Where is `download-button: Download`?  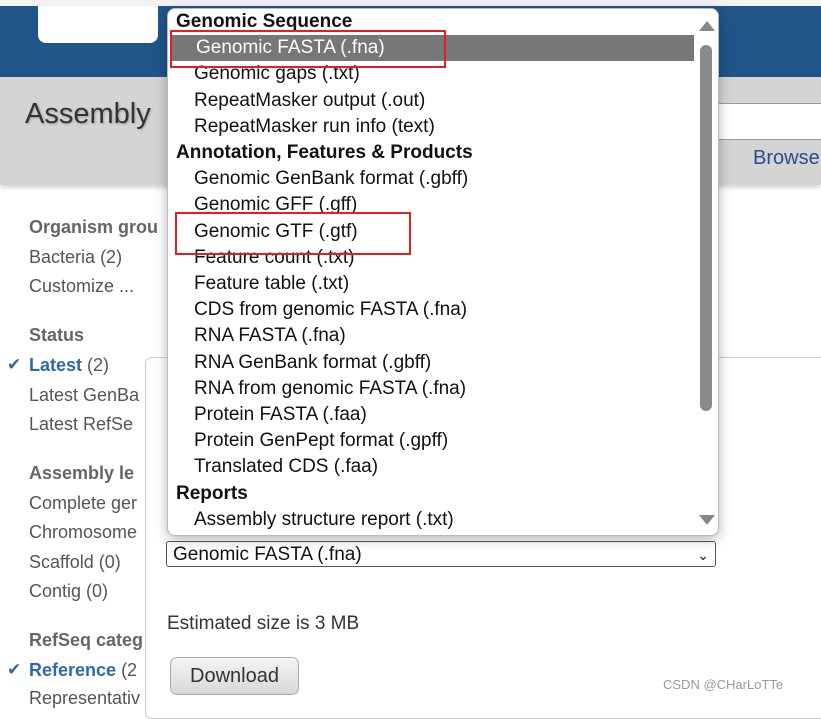 download-button: Download is located at coordinates (234, 676).